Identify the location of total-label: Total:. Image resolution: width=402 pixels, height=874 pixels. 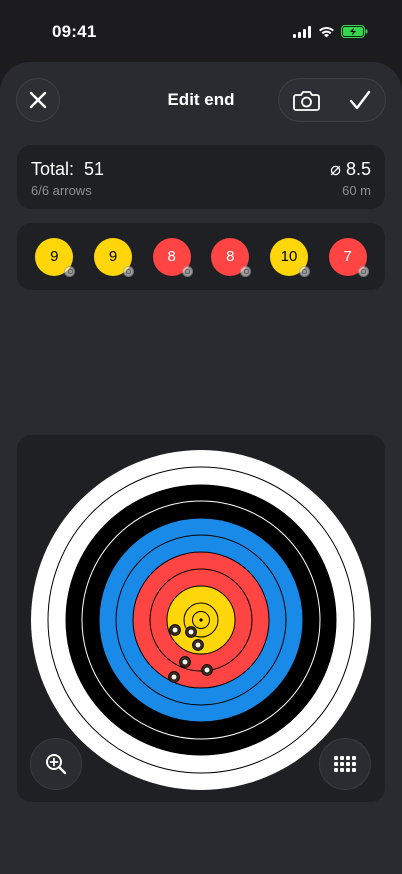
(53, 169).